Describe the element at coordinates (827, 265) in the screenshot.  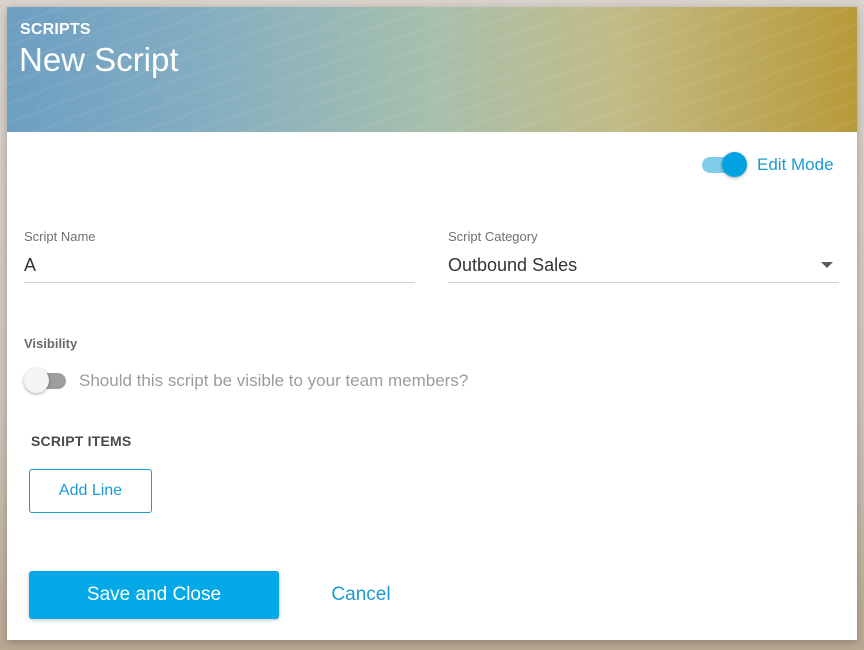
I see `chevron-down-icon` at that location.